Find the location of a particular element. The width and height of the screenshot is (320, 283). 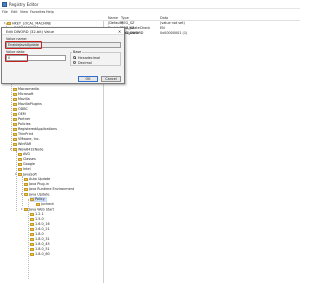

title-bar: Registry Editor is located at coordinates (150, 4).